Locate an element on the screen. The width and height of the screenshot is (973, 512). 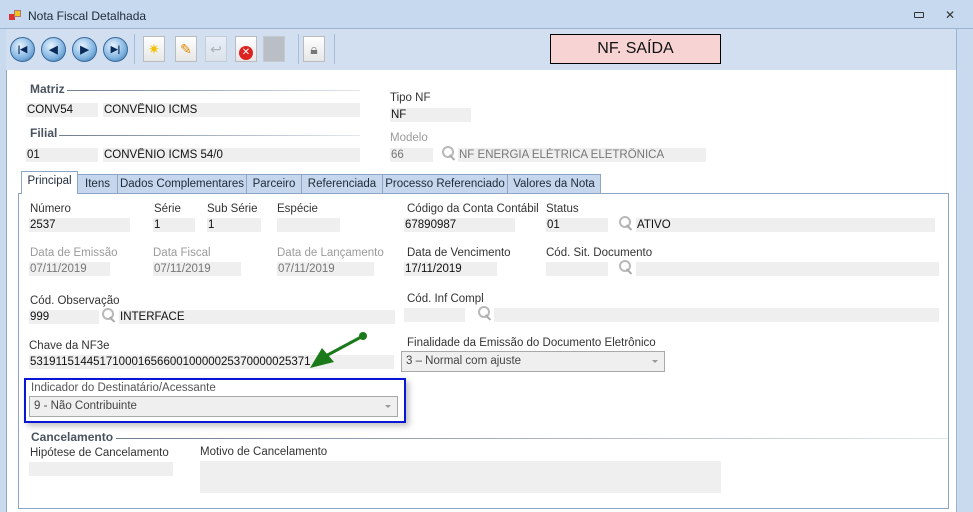
data-vencimento-label: Data de Vencimento is located at coordinates (459, 253).